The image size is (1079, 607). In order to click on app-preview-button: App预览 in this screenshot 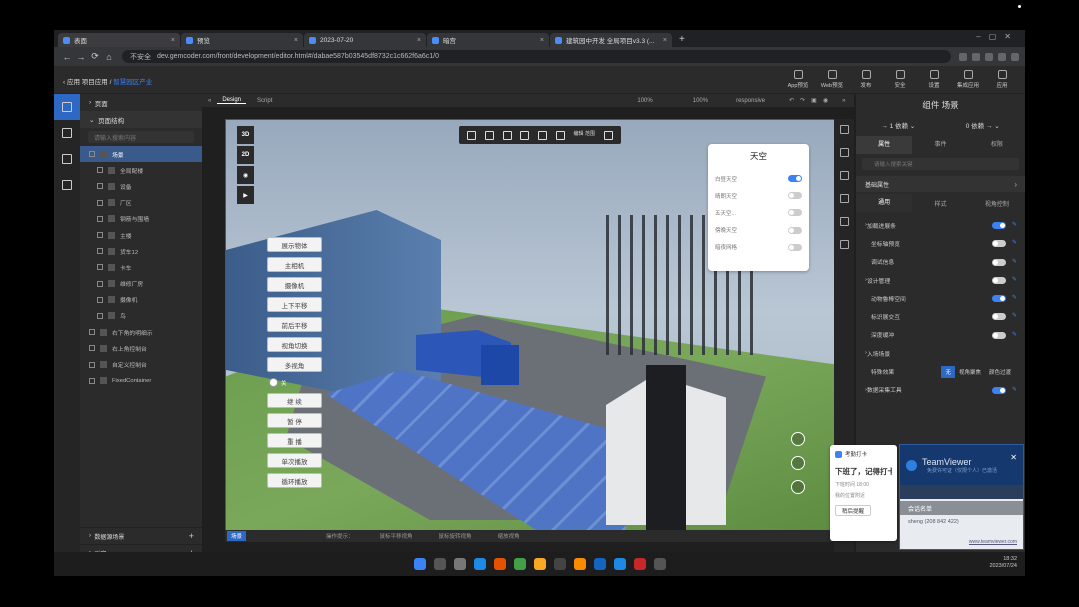, I will do `click(798, 79)`.